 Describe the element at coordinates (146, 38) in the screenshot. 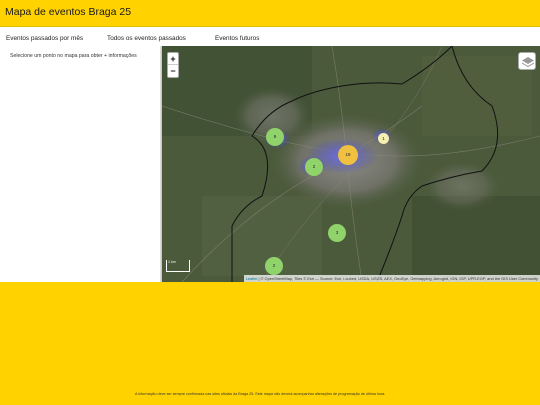

I see `tab-all-past-events: Todos os eventos passados` at that location.